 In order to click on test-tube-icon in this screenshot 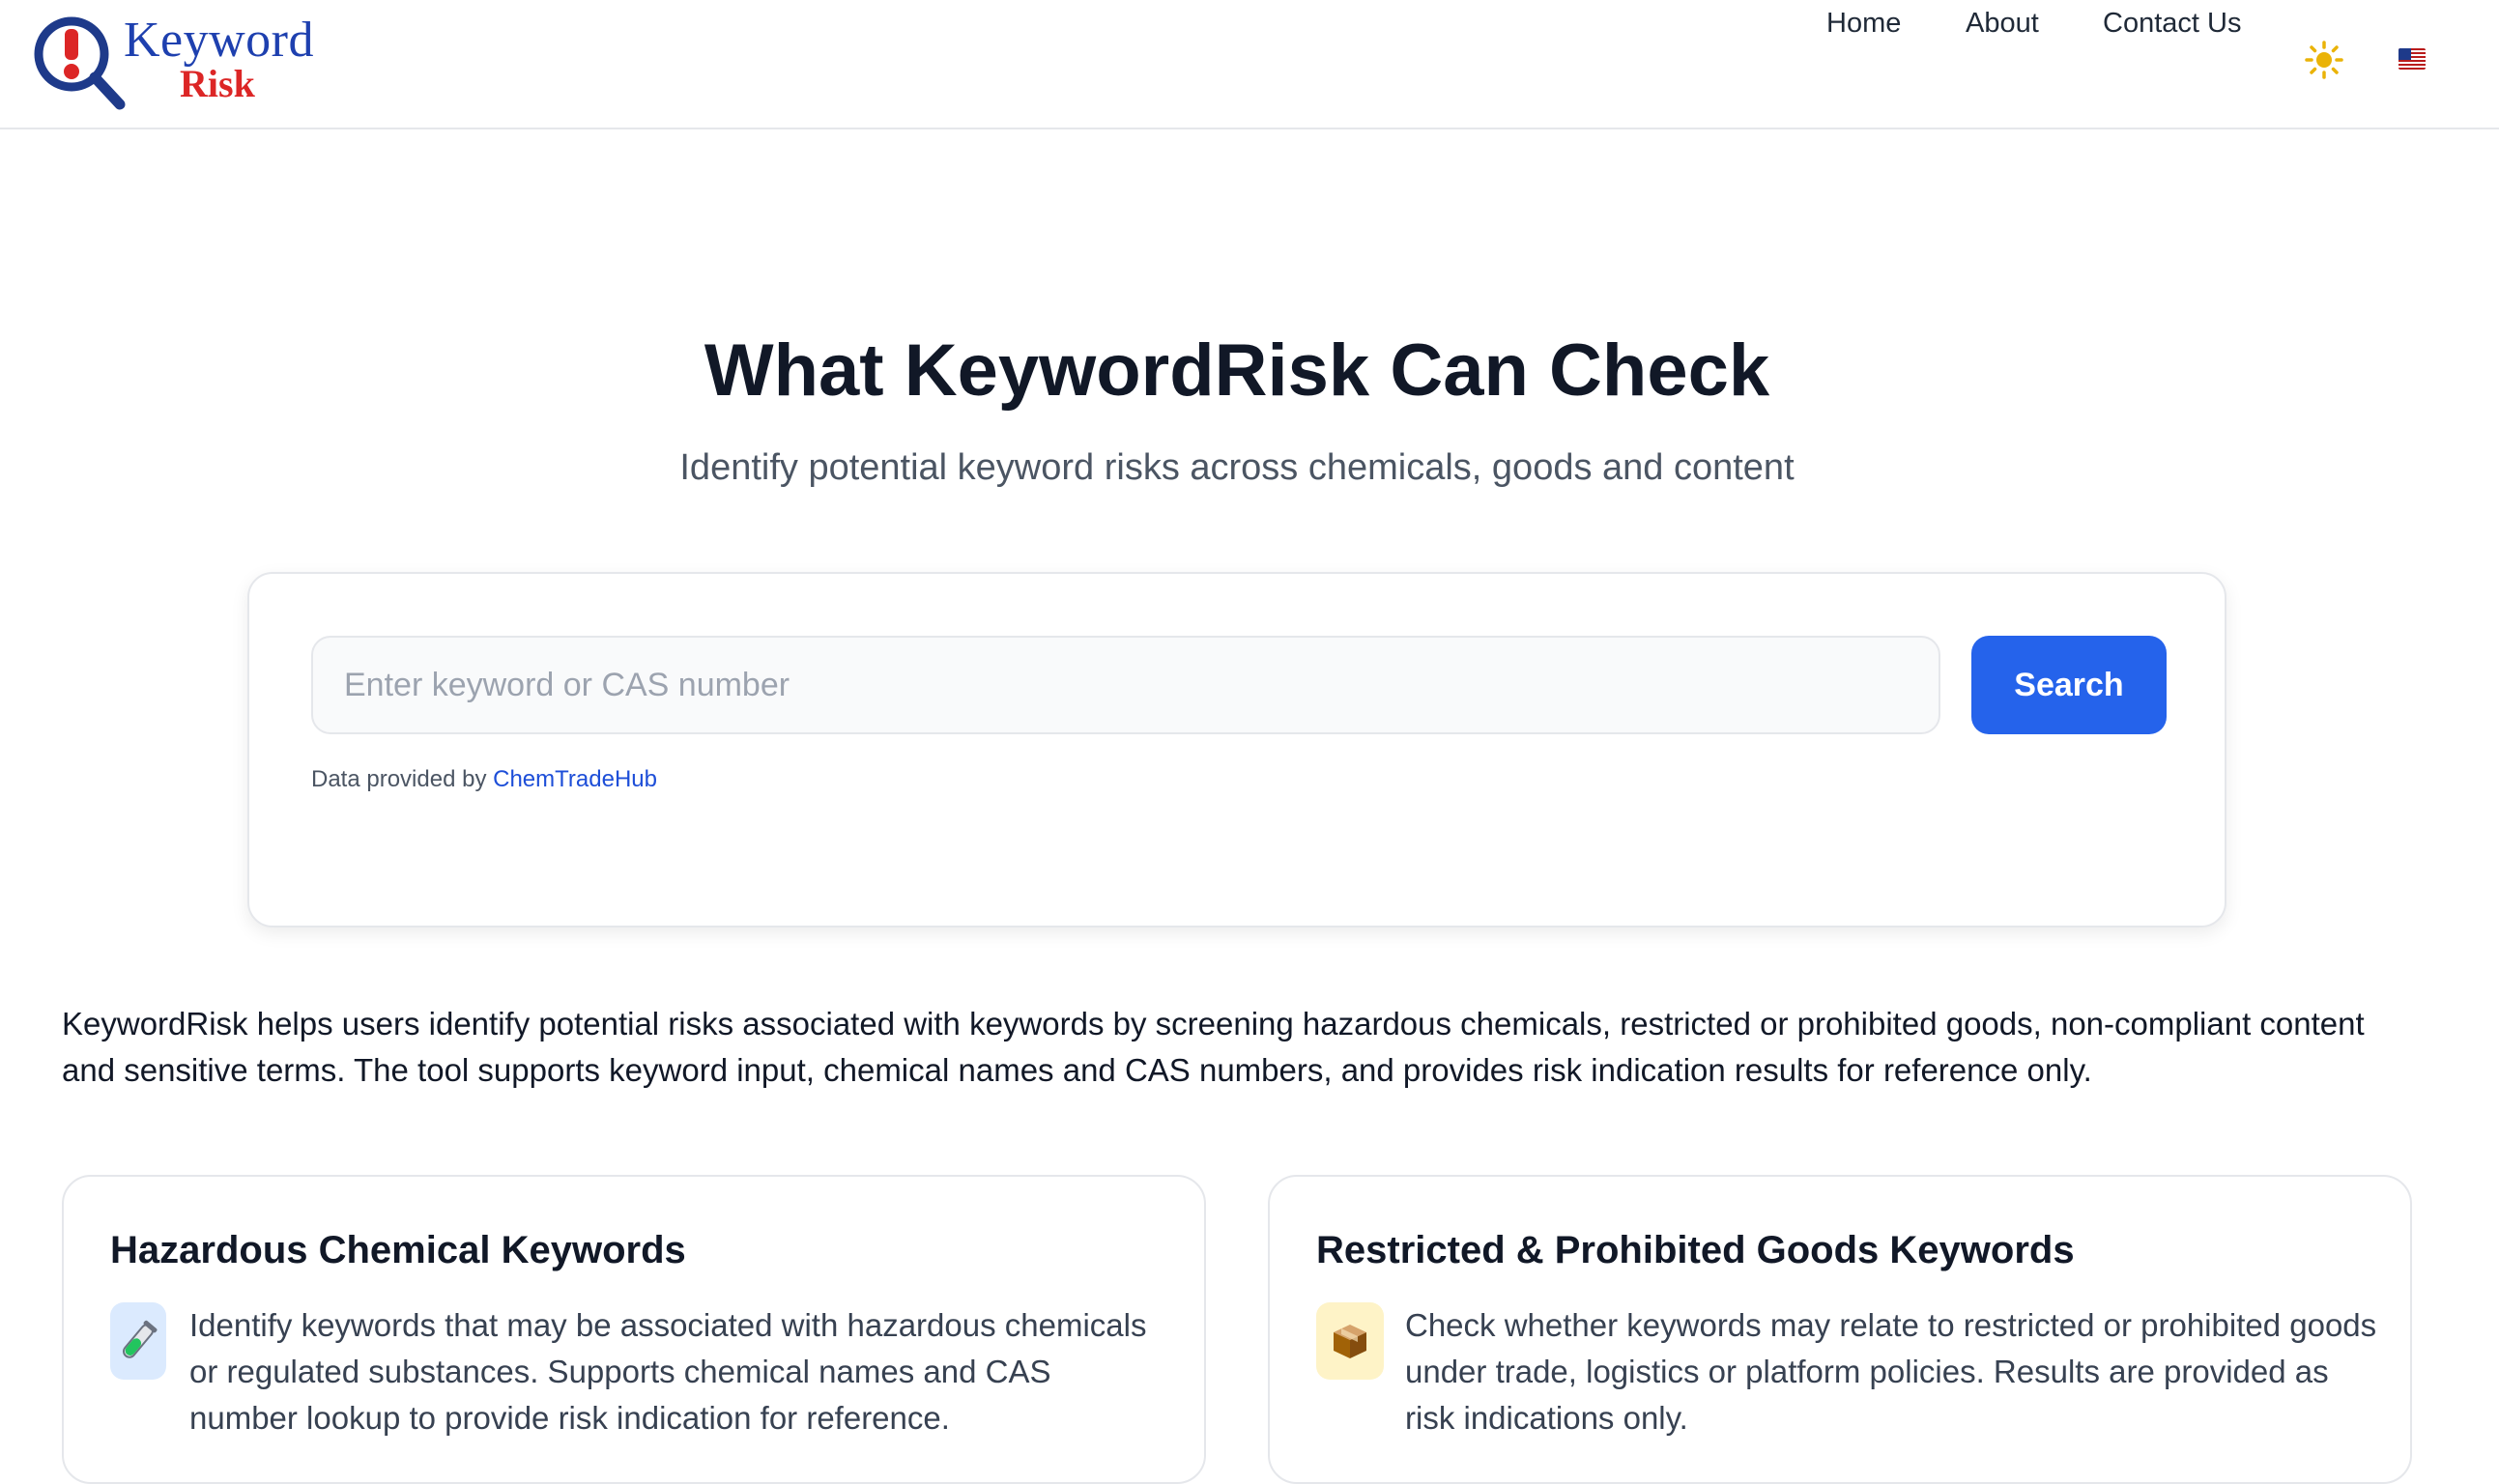, I will do `click(138, 1341)`.